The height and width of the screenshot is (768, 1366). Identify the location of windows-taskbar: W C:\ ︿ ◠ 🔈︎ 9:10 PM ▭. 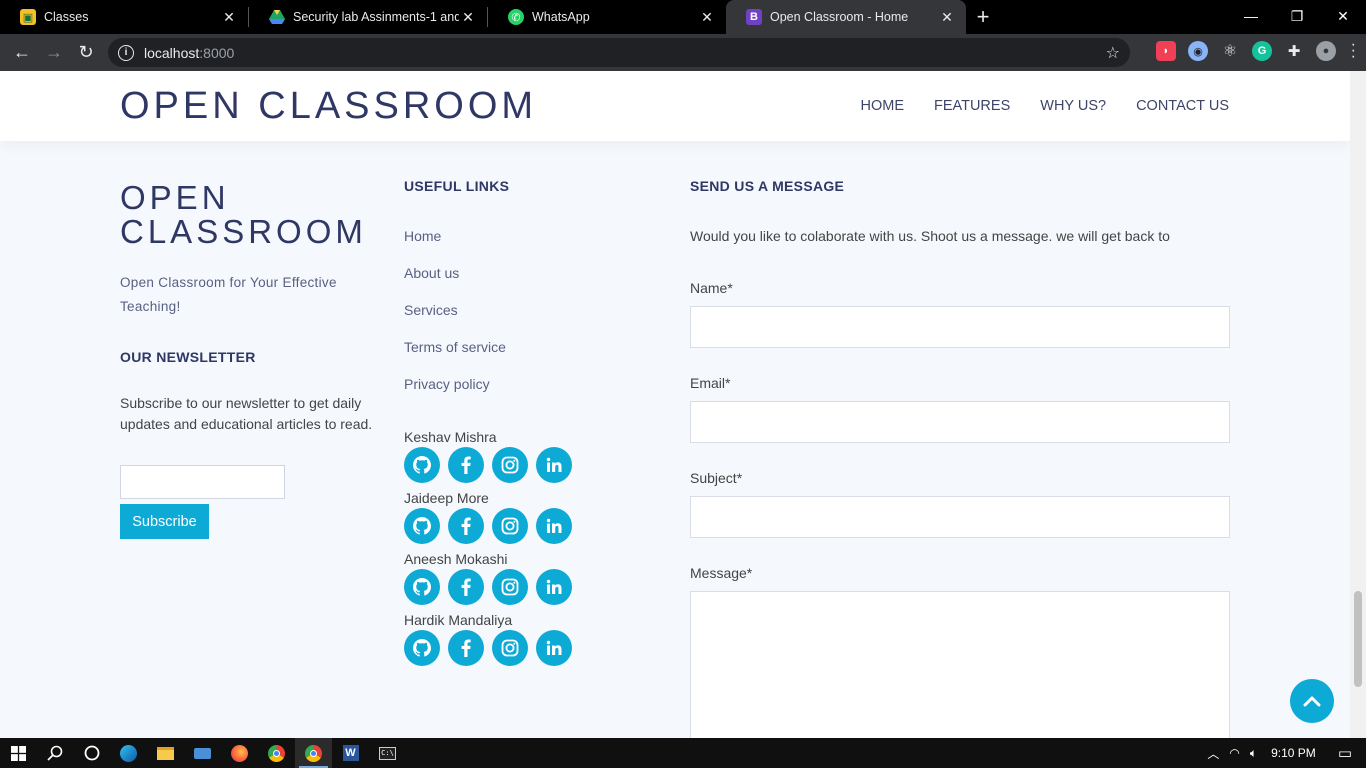
(683, 753).